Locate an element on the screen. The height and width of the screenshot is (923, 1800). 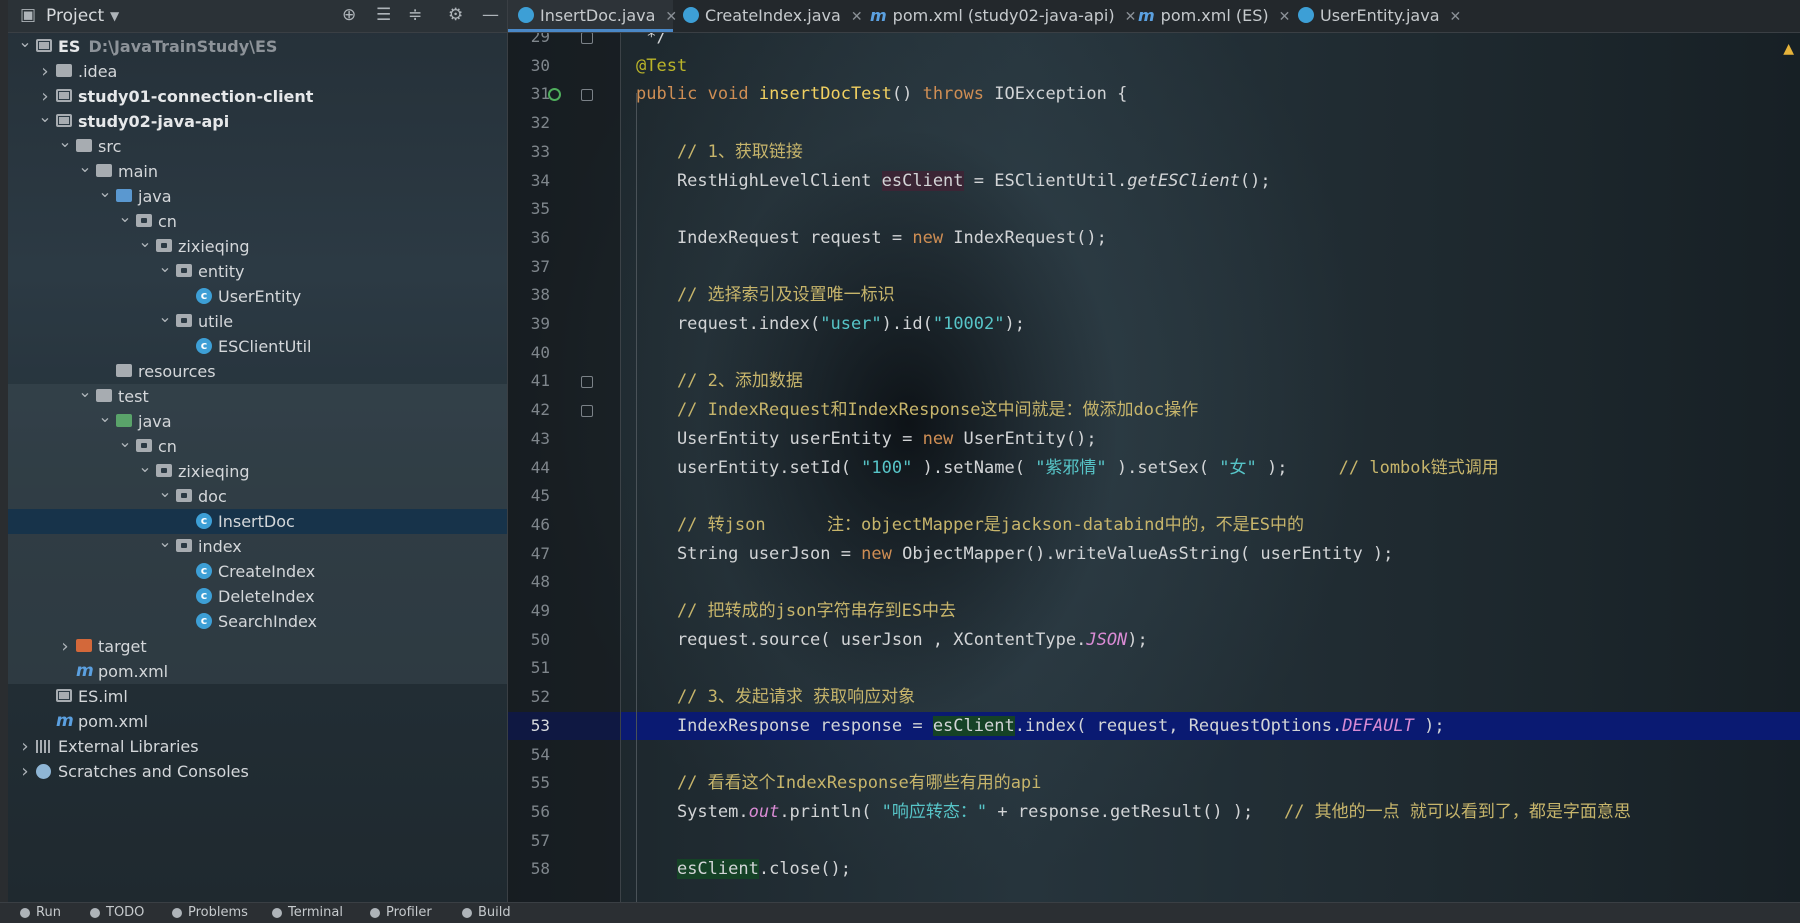
tree-item: ⌄ entity is located at coordinates (257, 270).